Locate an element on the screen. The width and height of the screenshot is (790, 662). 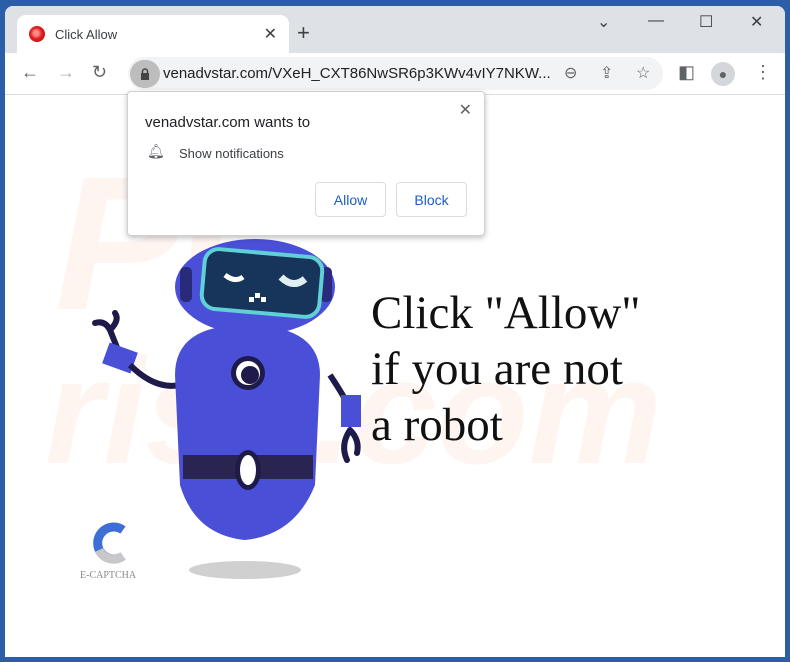
block-button: Block is located at coordinates (431, 199).